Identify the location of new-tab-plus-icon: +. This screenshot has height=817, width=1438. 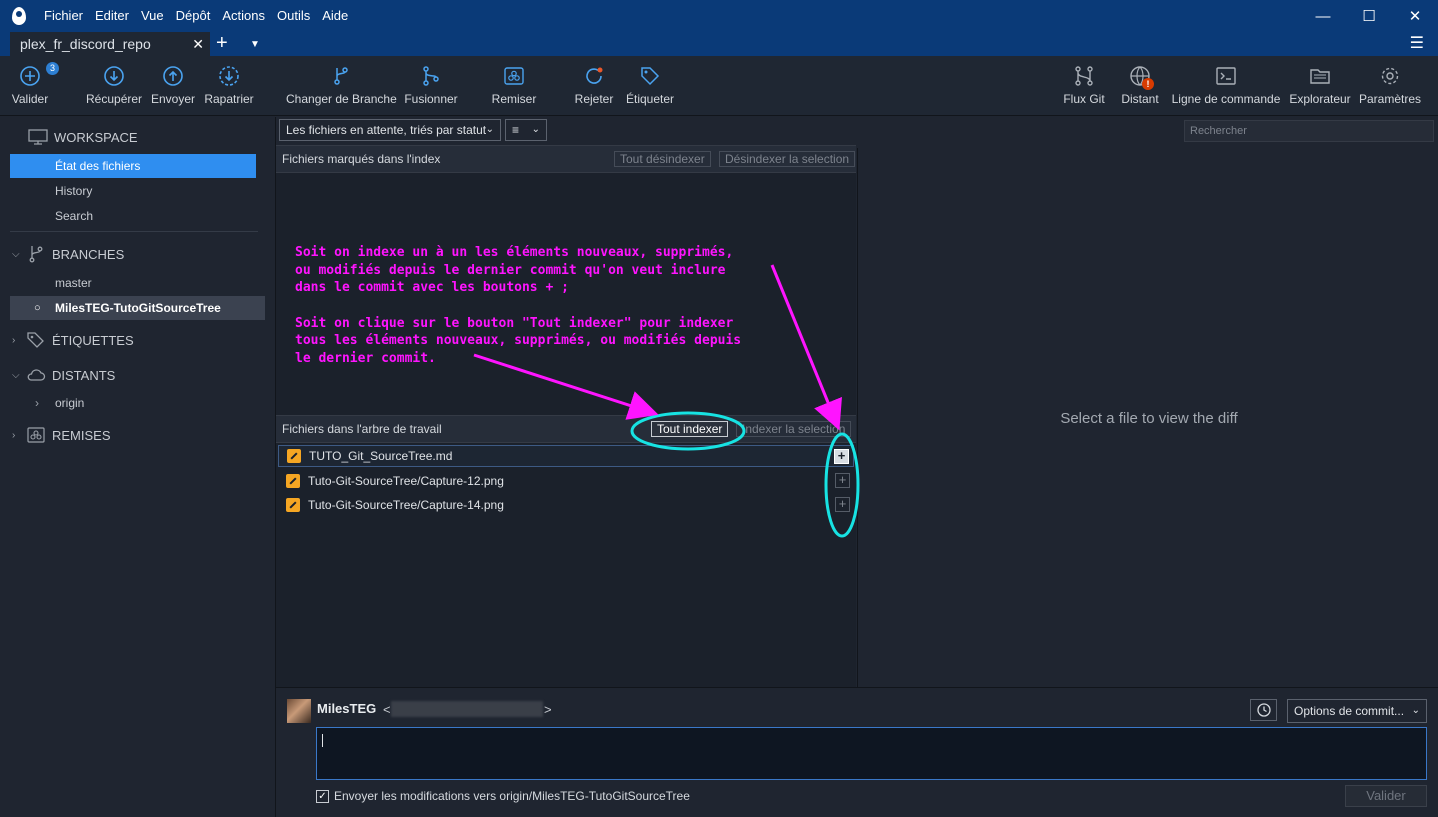
(222, 43).